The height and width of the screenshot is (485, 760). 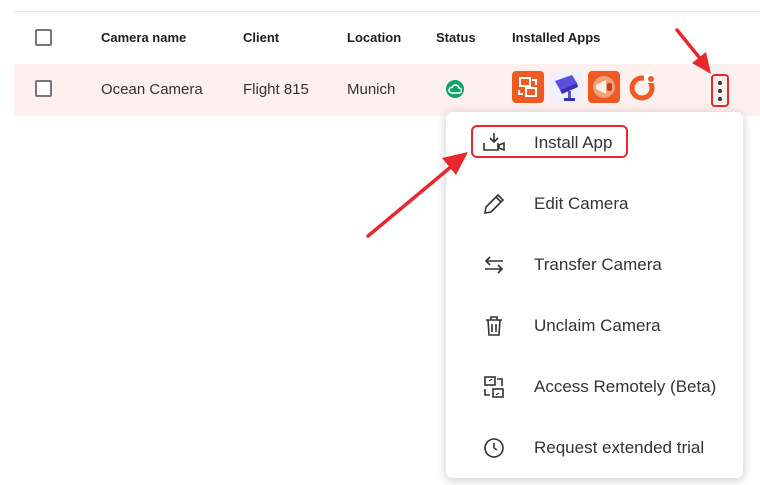 What do you see at coordinates (494, 265) in the screenshot?
I see `transfer-arrows-icon` at bounding box center [494, 265].